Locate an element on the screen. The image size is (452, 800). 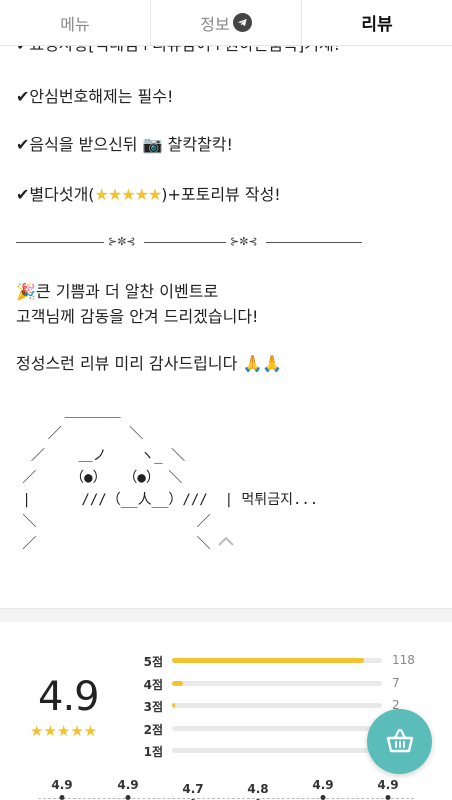
average-rating: 4.9 is located at coordinates (69, 697).